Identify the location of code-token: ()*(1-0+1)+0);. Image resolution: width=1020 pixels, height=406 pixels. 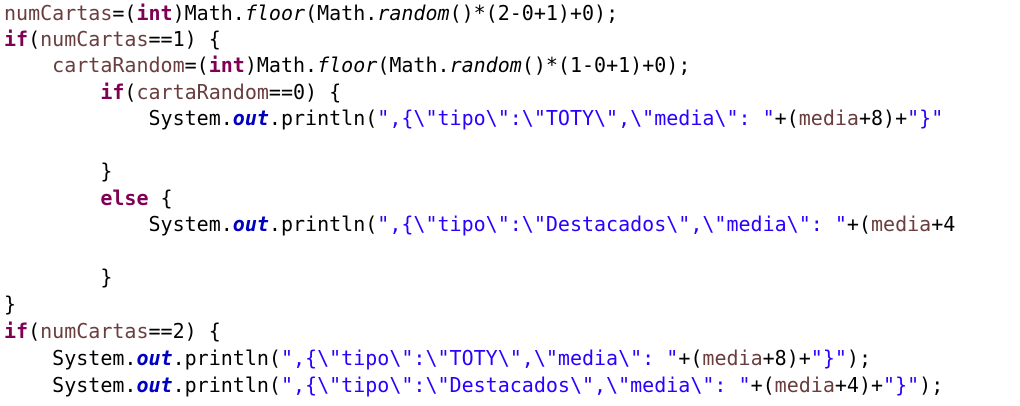
(606, 65).